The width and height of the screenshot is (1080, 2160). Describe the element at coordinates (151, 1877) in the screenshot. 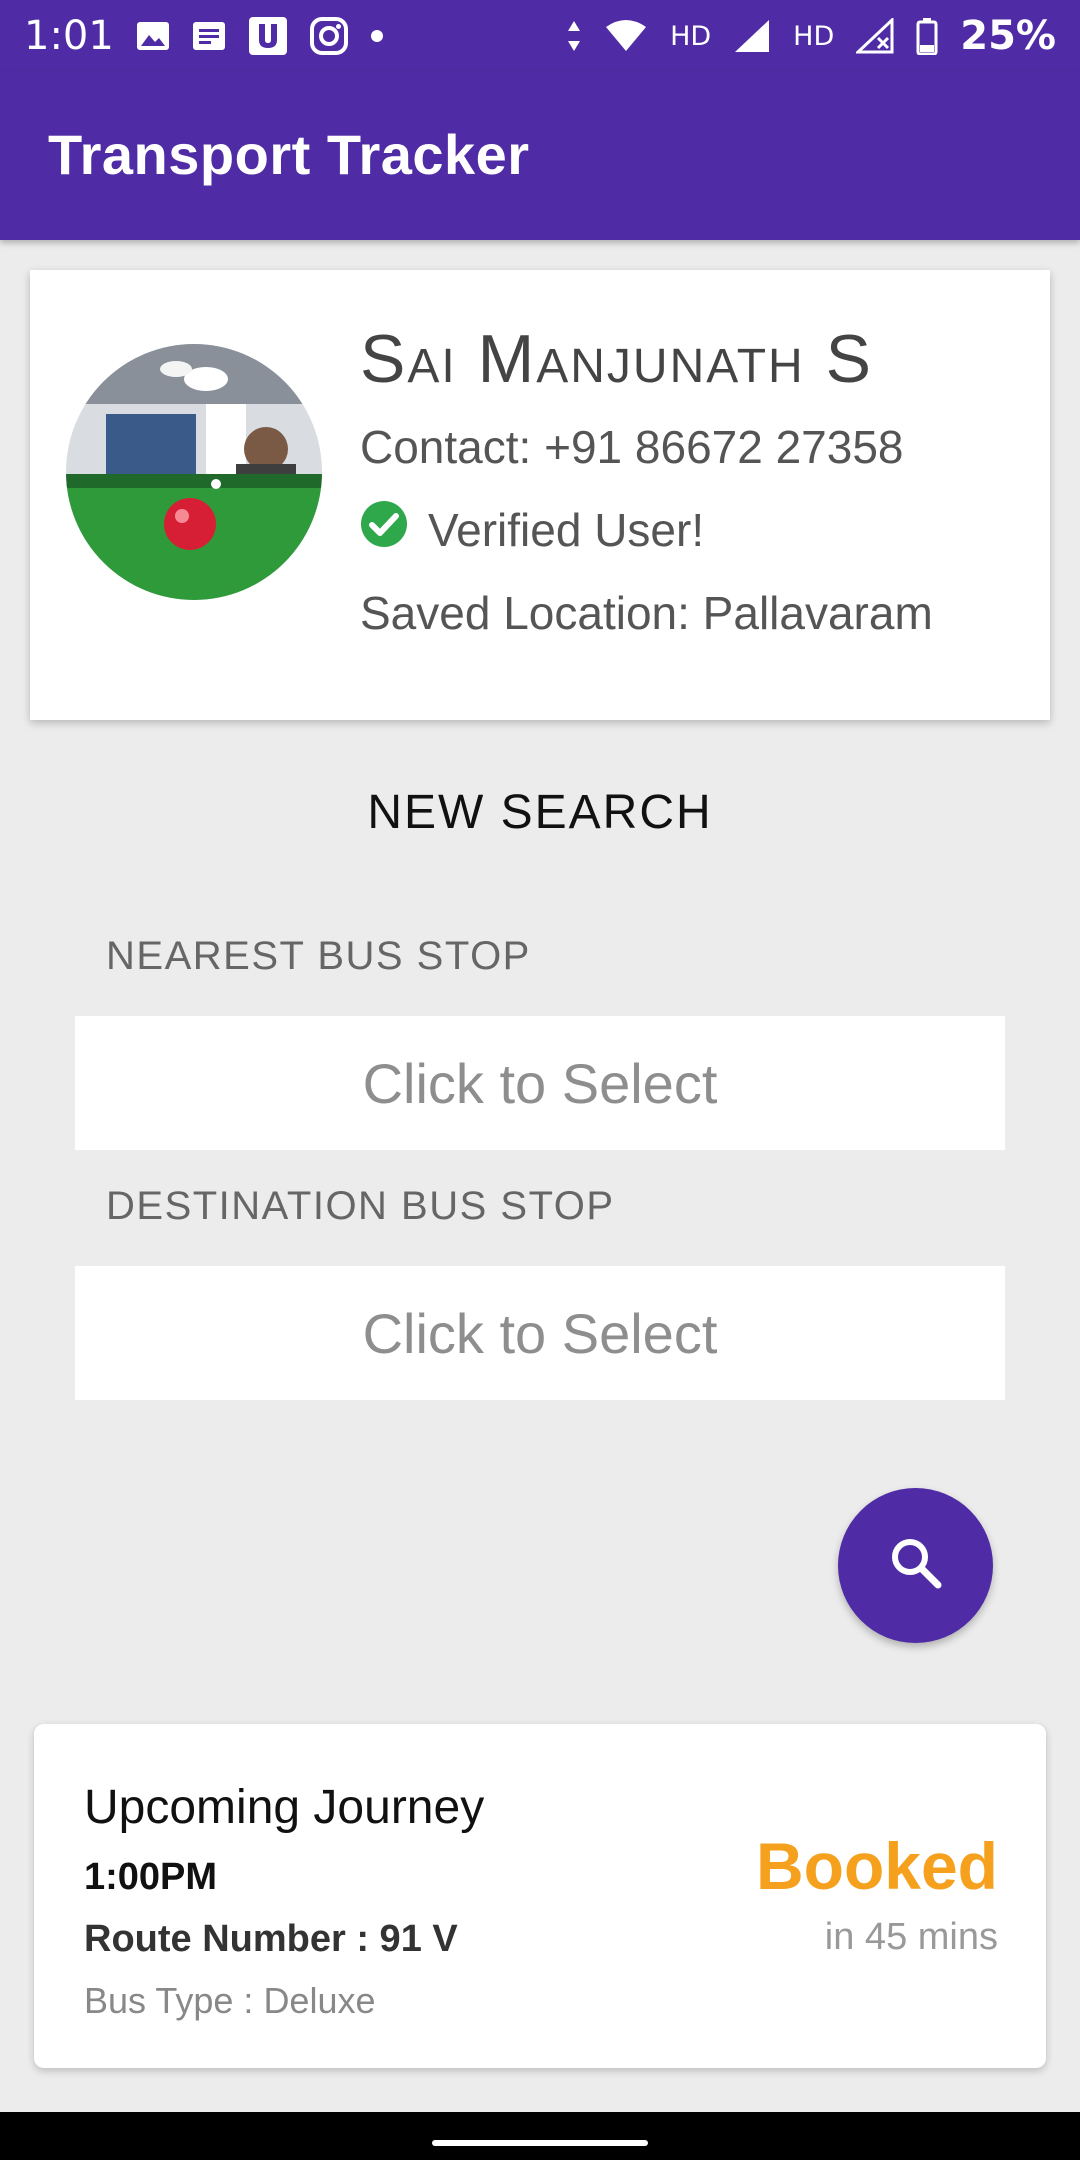

I see `journey-time: 1:00PM` at that location.